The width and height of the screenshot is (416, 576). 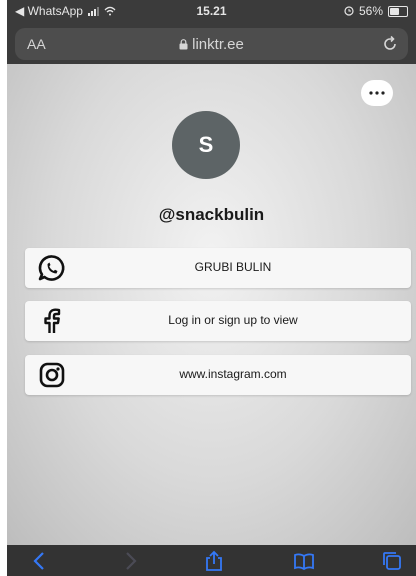 What do you see at coordinates (370, 11) in the screenshot?
I see `battery-percent: 56%` at bounding box center [370, 11].